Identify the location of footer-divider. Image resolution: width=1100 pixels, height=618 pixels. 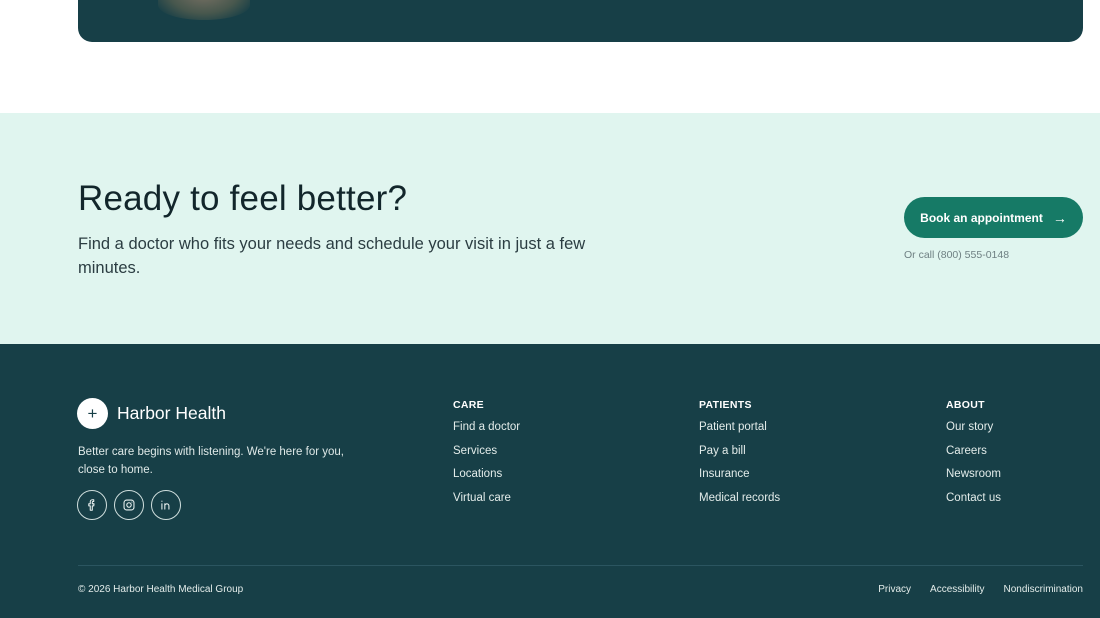
(580, 565).